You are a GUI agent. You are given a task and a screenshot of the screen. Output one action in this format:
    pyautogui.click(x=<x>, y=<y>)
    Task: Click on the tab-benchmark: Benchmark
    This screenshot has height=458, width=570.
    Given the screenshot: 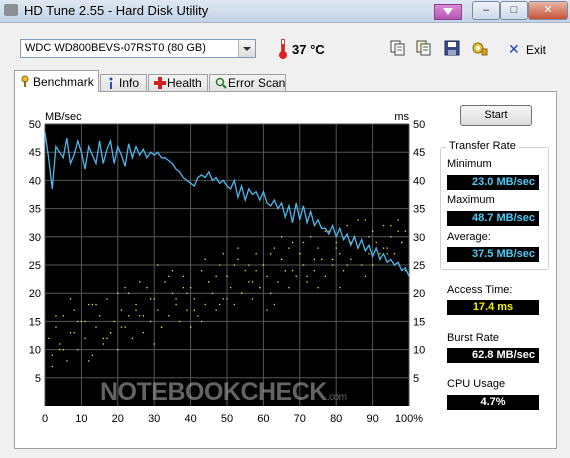 What is the action you would take?
    pyautogui.click(x=56, y=81)
    